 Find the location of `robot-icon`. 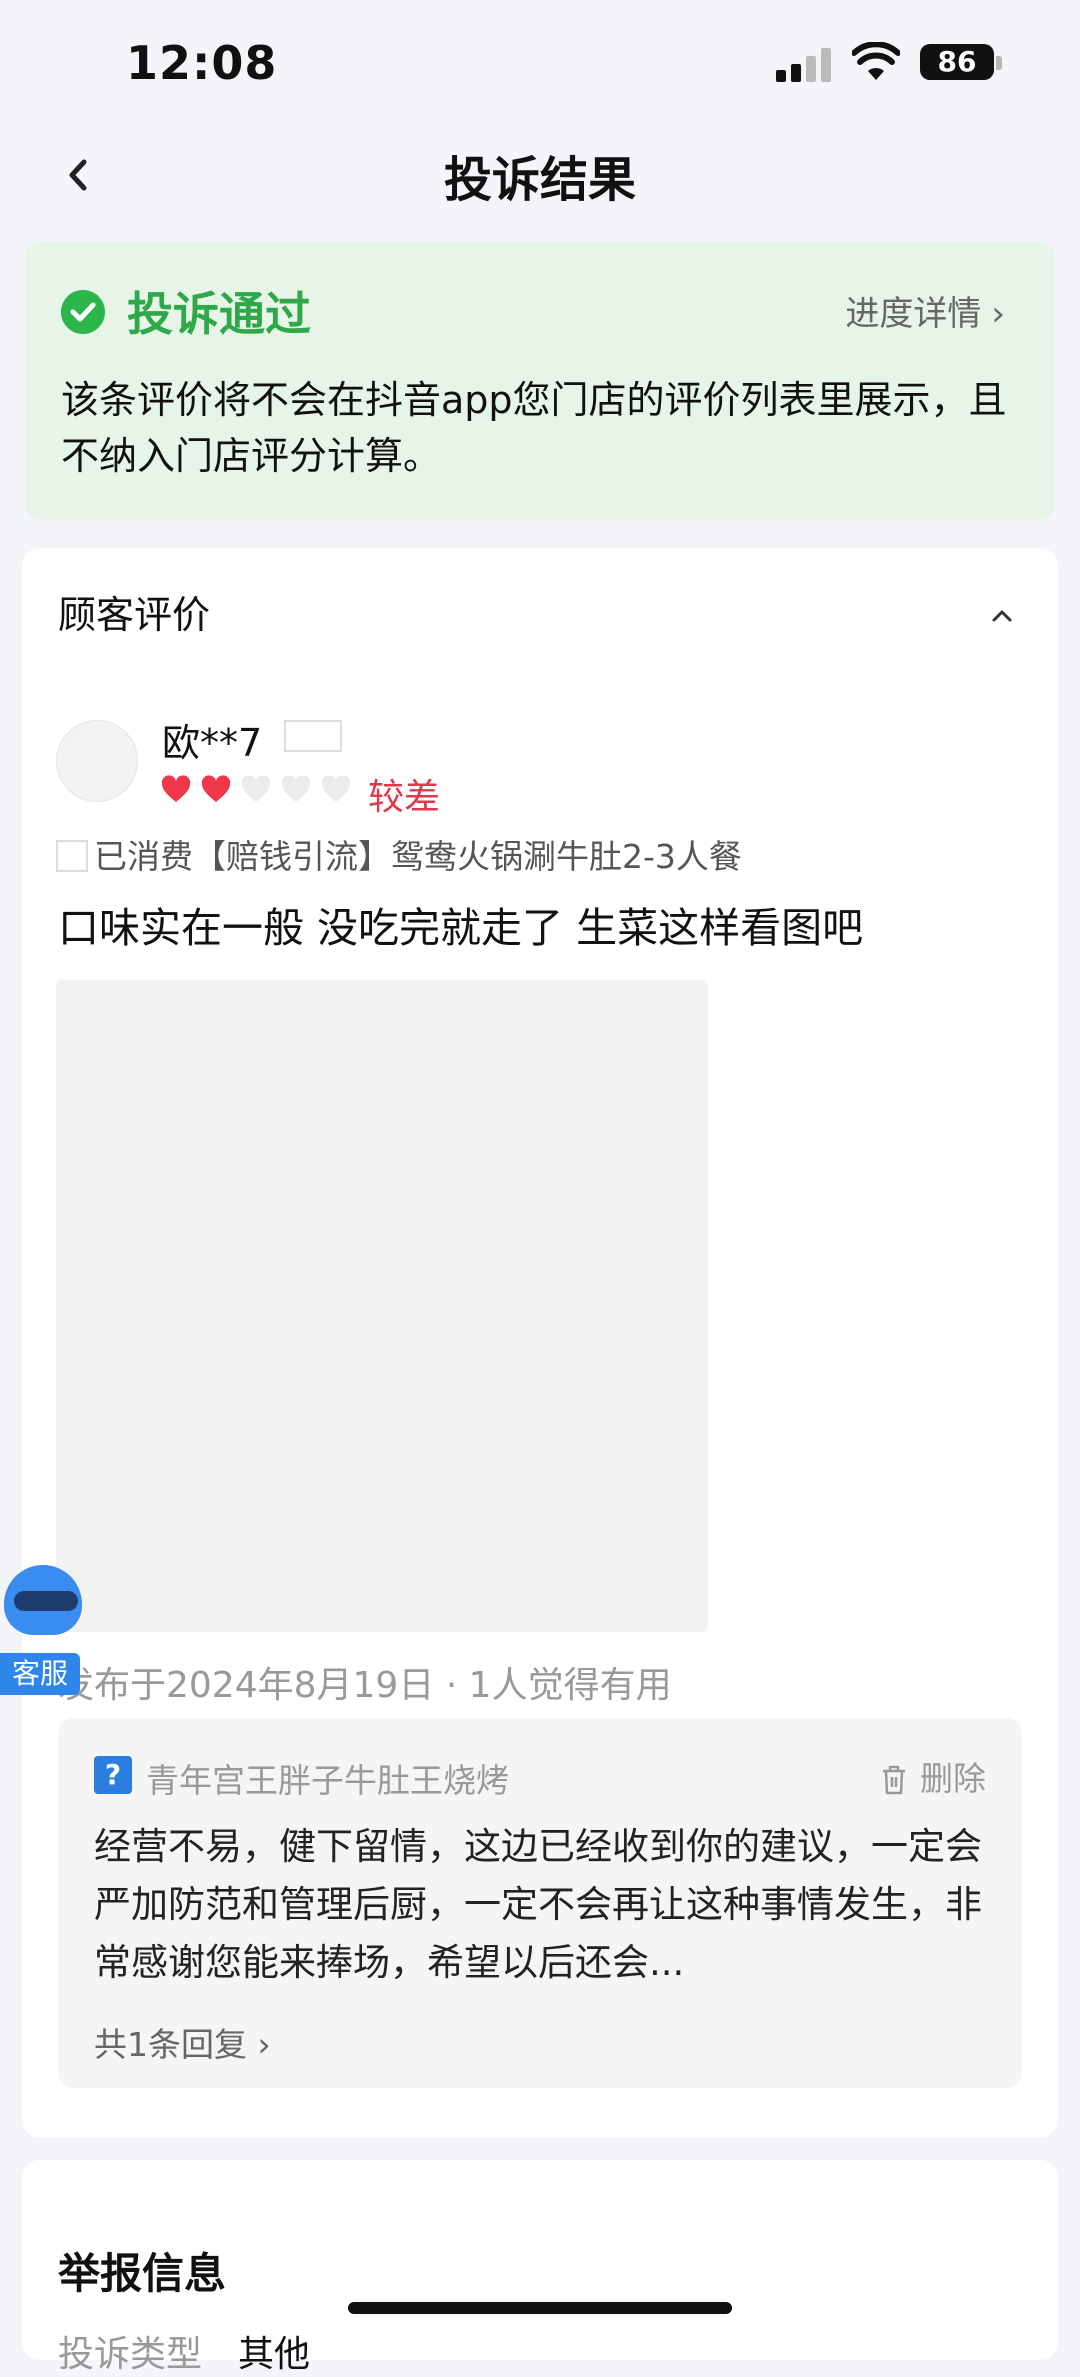

robot-icon is located at coordinates (43, 1600).